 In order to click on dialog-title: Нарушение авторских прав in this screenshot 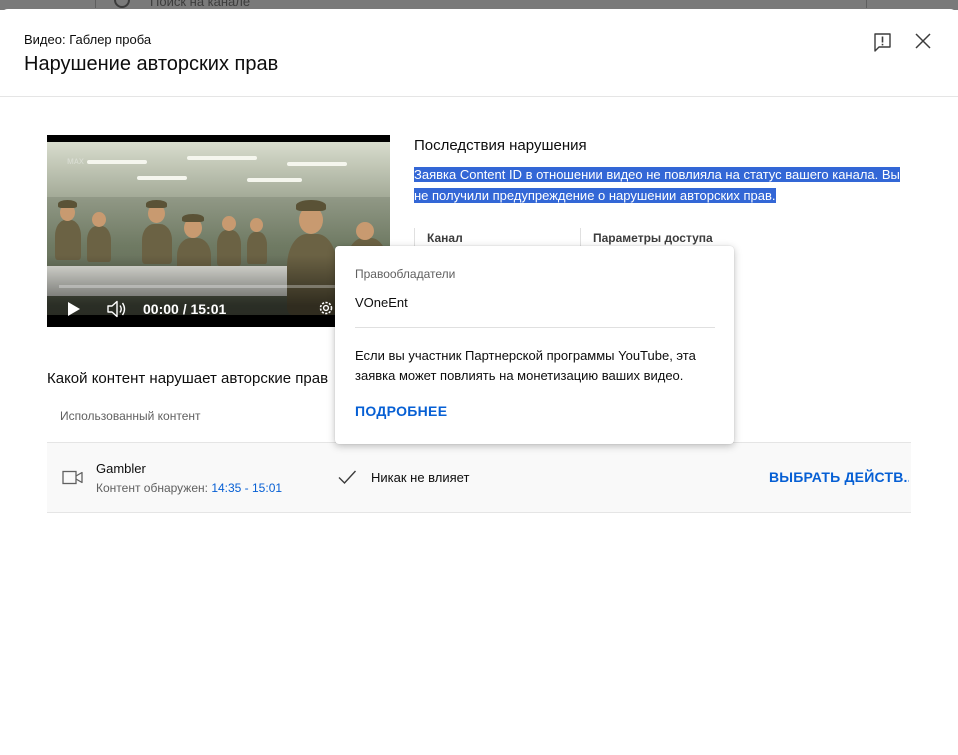, I will do `click(151, 64)`.